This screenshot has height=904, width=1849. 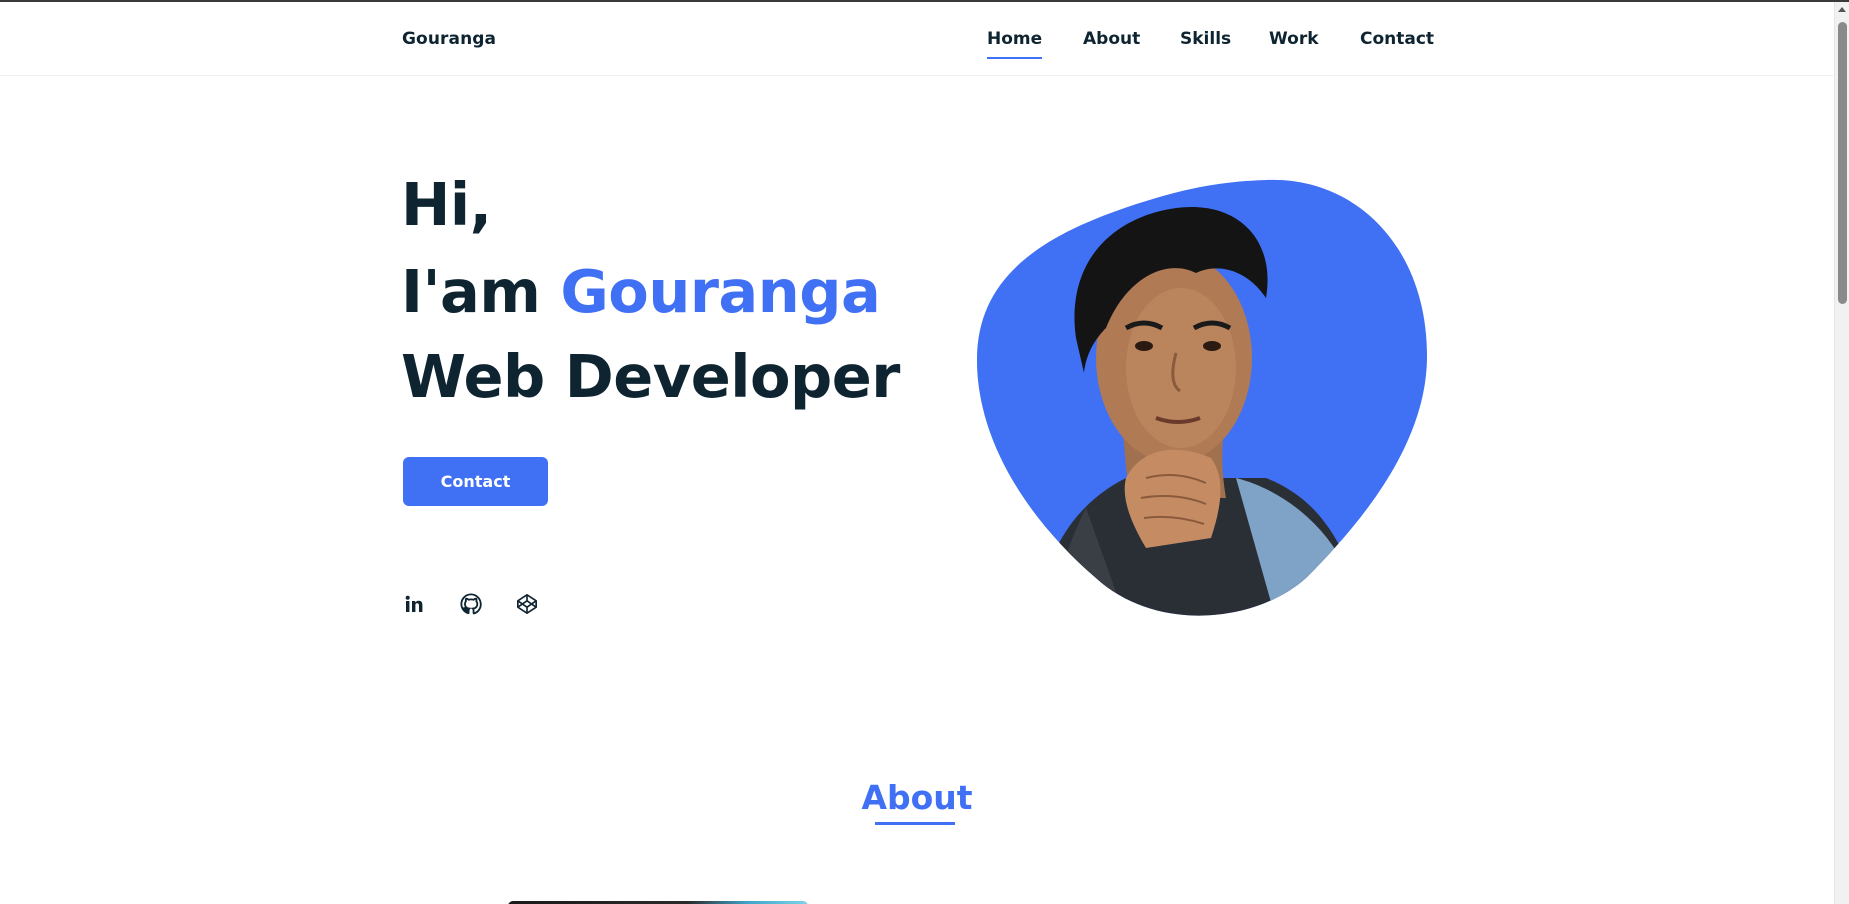 What do you see at coordinates (1111, 39) in the screenshot?
I see `nav-link-about: About` at bounding box center [1111, 39].